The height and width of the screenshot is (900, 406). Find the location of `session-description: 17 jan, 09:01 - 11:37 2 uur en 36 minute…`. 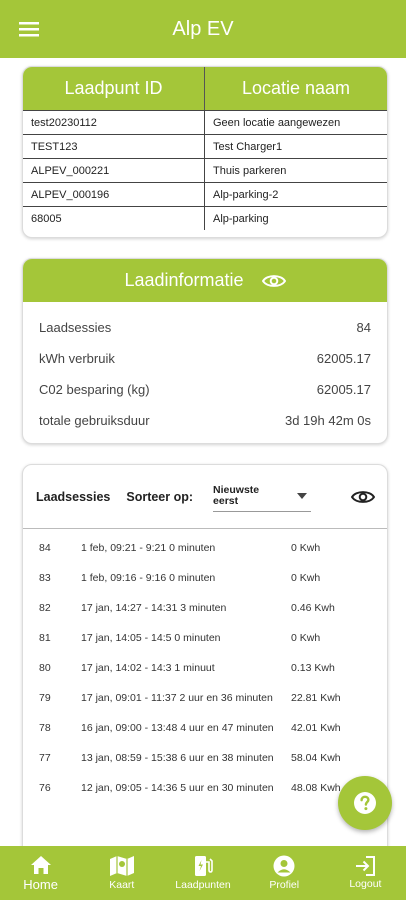

session-description: 17 jan, 09:01 - 11:37 2 uur en 36 minute… is located at coordinates (177, 698).